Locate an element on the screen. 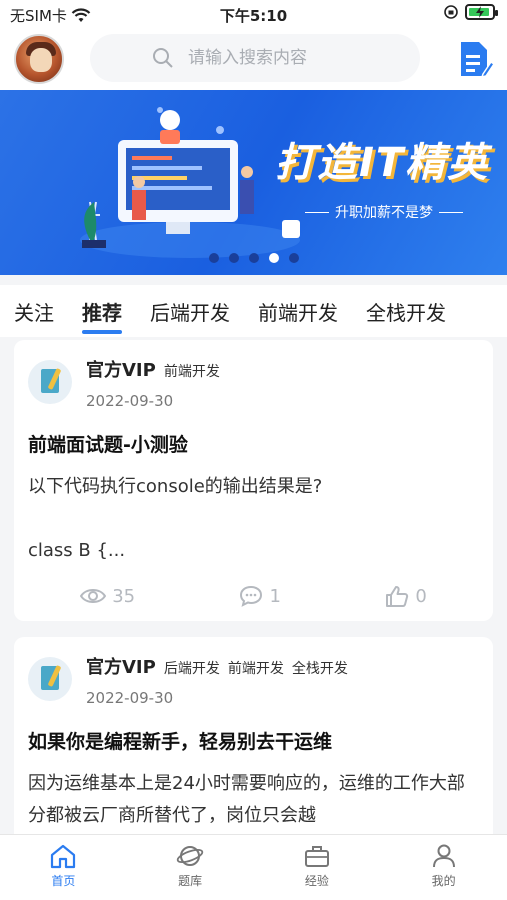 The image size is (507, 900). nav-question-bank-label: 题库 is located at coordinates (190, 881).